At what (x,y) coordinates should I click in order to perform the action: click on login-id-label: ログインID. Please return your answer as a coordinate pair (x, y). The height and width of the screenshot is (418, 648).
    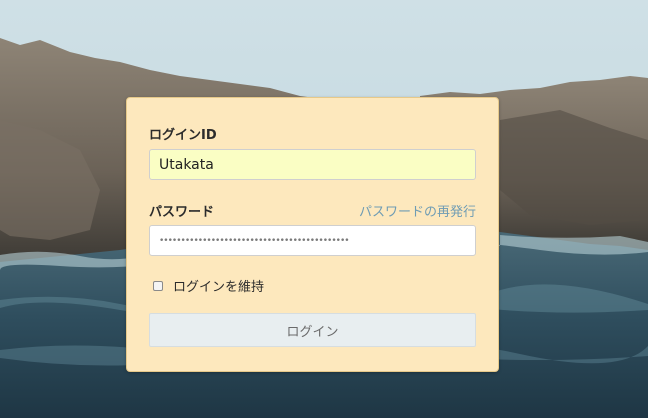
    Looking at the image, I should click on (183, 135).